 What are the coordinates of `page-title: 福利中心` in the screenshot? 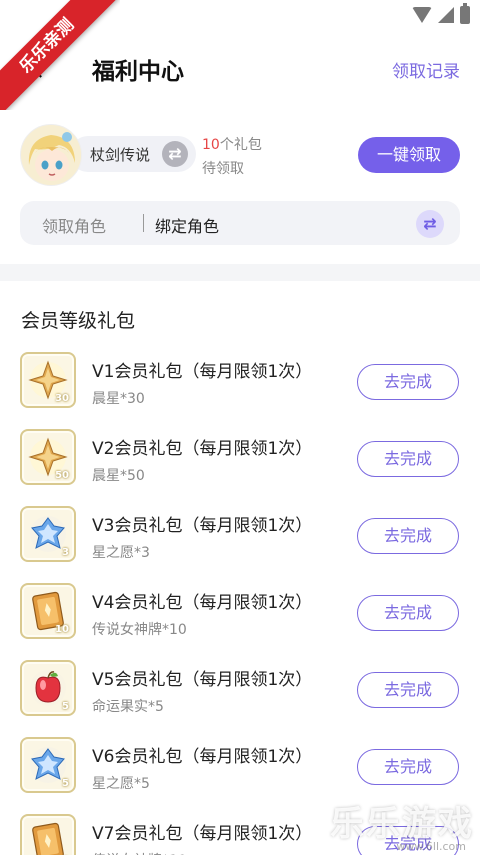 It's located at (138, 72).